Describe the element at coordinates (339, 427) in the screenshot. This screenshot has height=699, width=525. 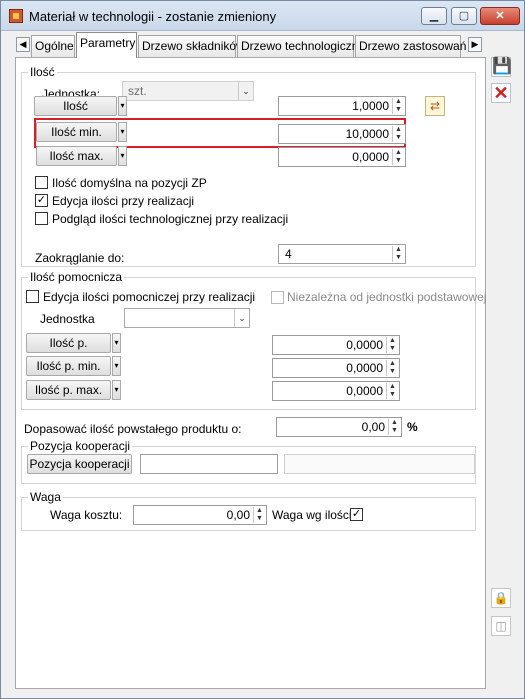
I see `product-adjust-input: 0,00 ▲ ▼` at that location.